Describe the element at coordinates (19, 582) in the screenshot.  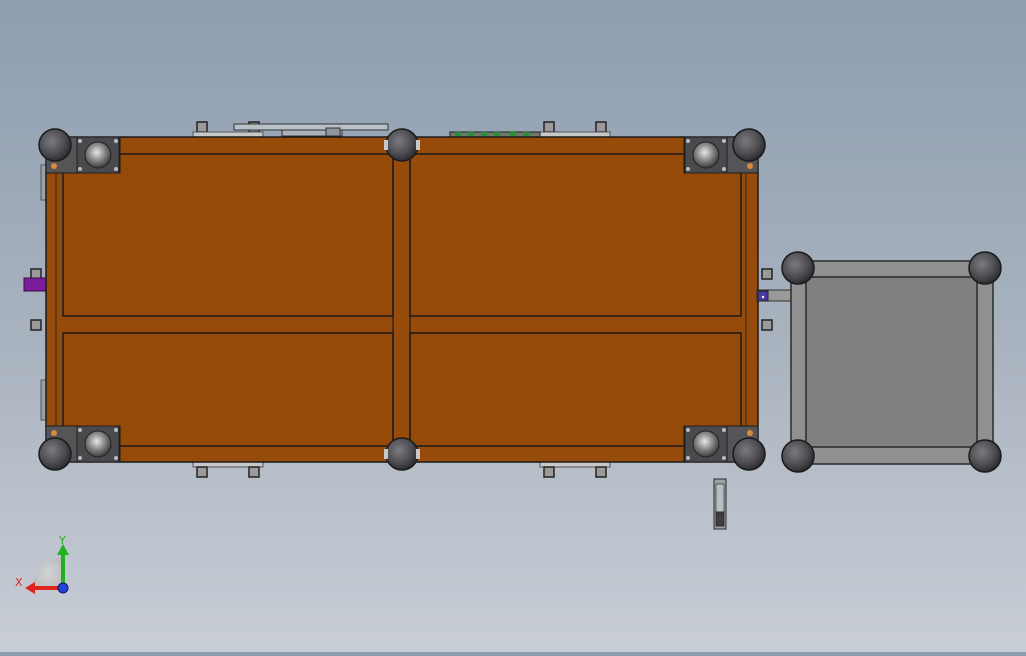
I see `x-axis-label: X` at that location.